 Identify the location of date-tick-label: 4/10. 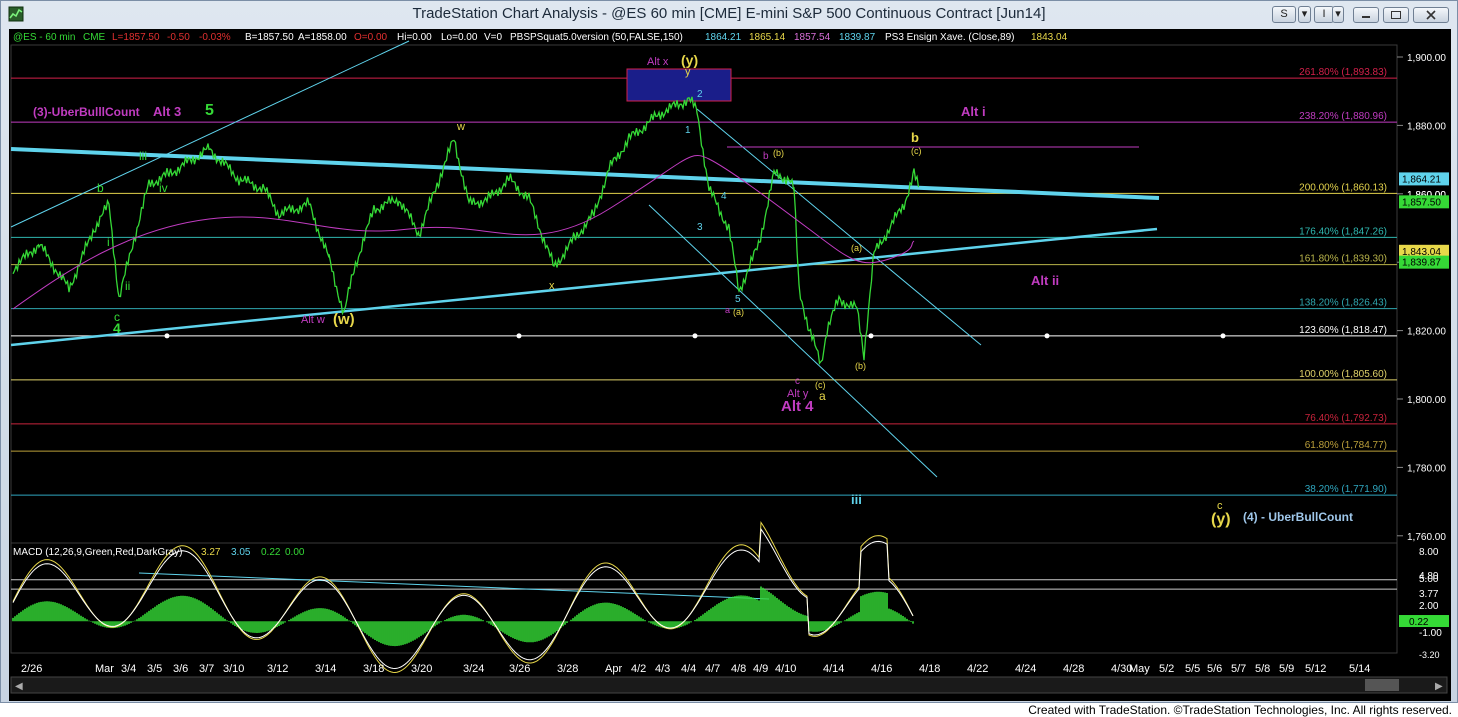
(785, 669).